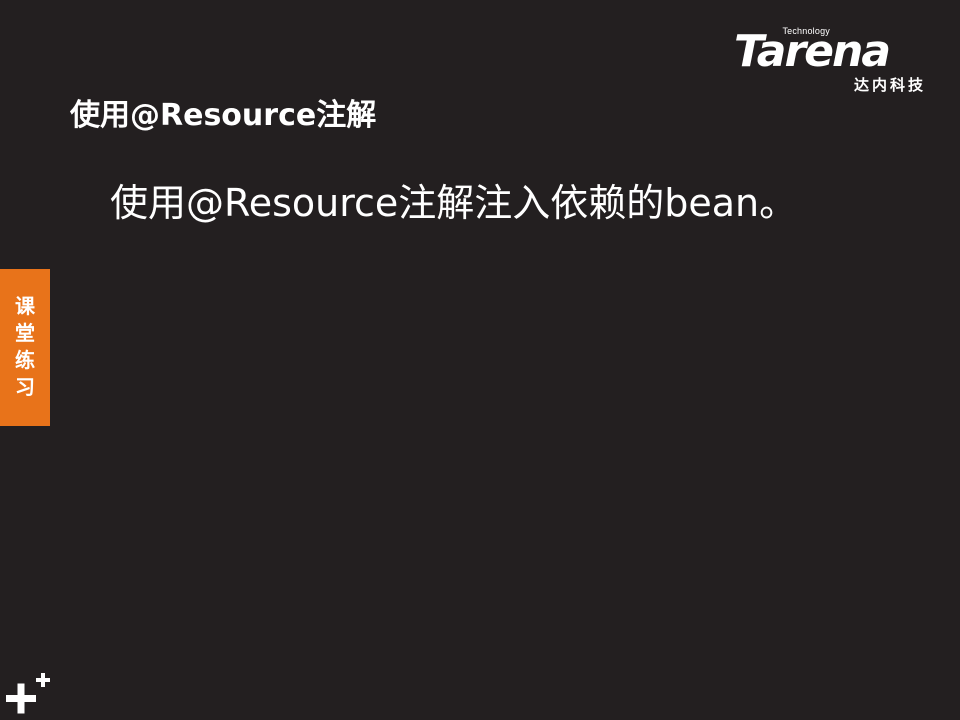 The image size is (960, 720). Describe the element at coordinates (25, 360) in the screenshot. I see `side-tab-char: 练` at that location.